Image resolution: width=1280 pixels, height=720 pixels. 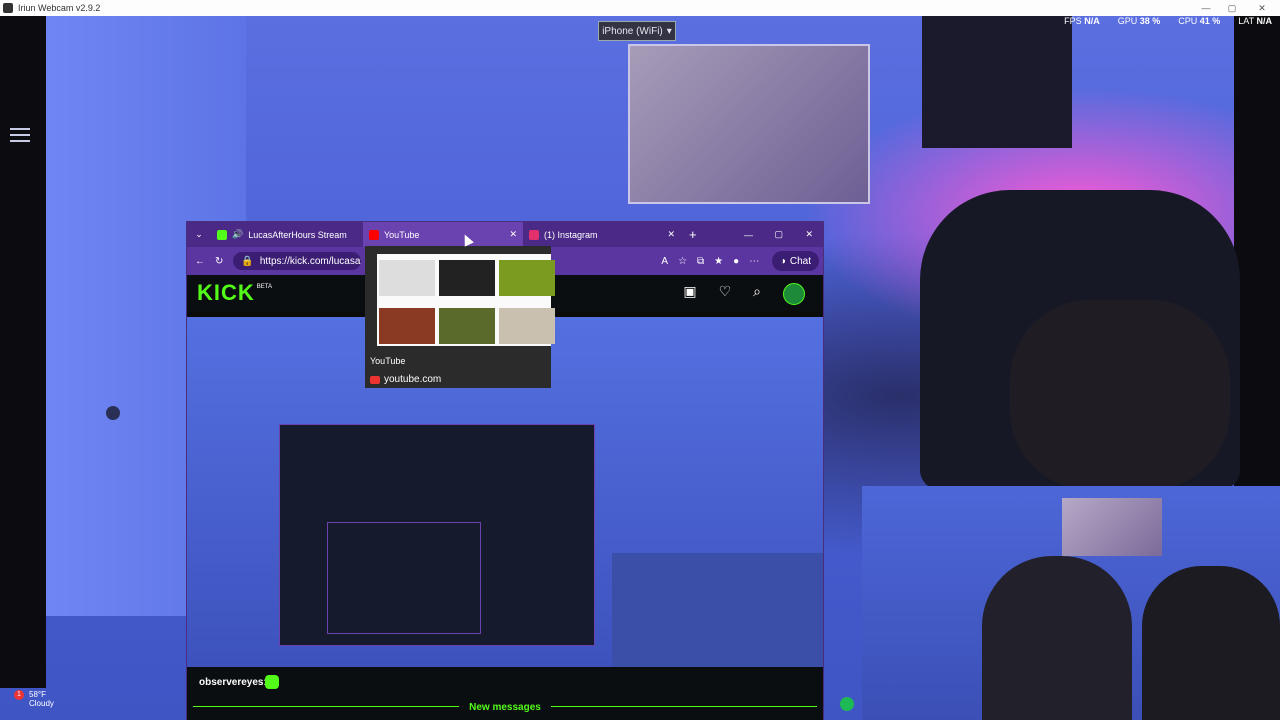 I want to click on stat-cpu: CPU 41 %, so click(x=1199, y=21).